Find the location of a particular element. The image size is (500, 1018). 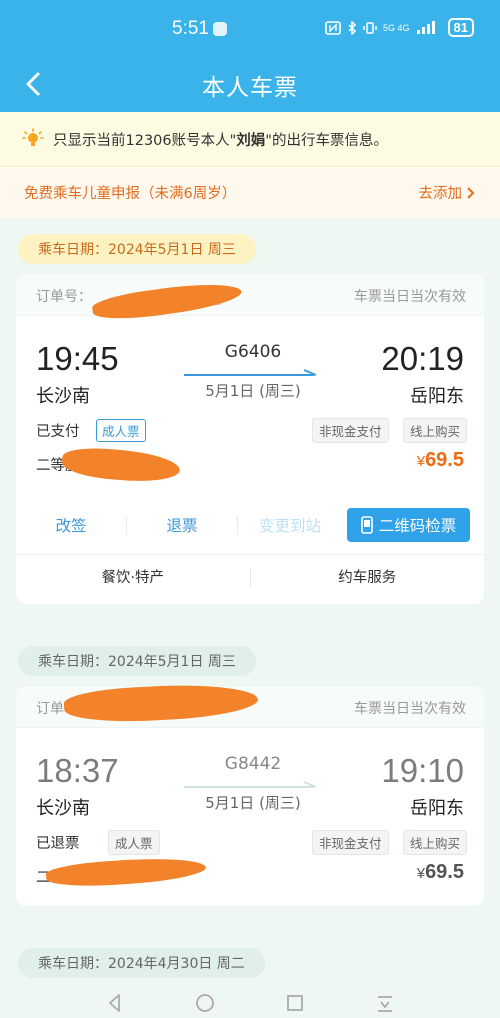

order-number-label: 订单号： is located at coordinates (64, 297).